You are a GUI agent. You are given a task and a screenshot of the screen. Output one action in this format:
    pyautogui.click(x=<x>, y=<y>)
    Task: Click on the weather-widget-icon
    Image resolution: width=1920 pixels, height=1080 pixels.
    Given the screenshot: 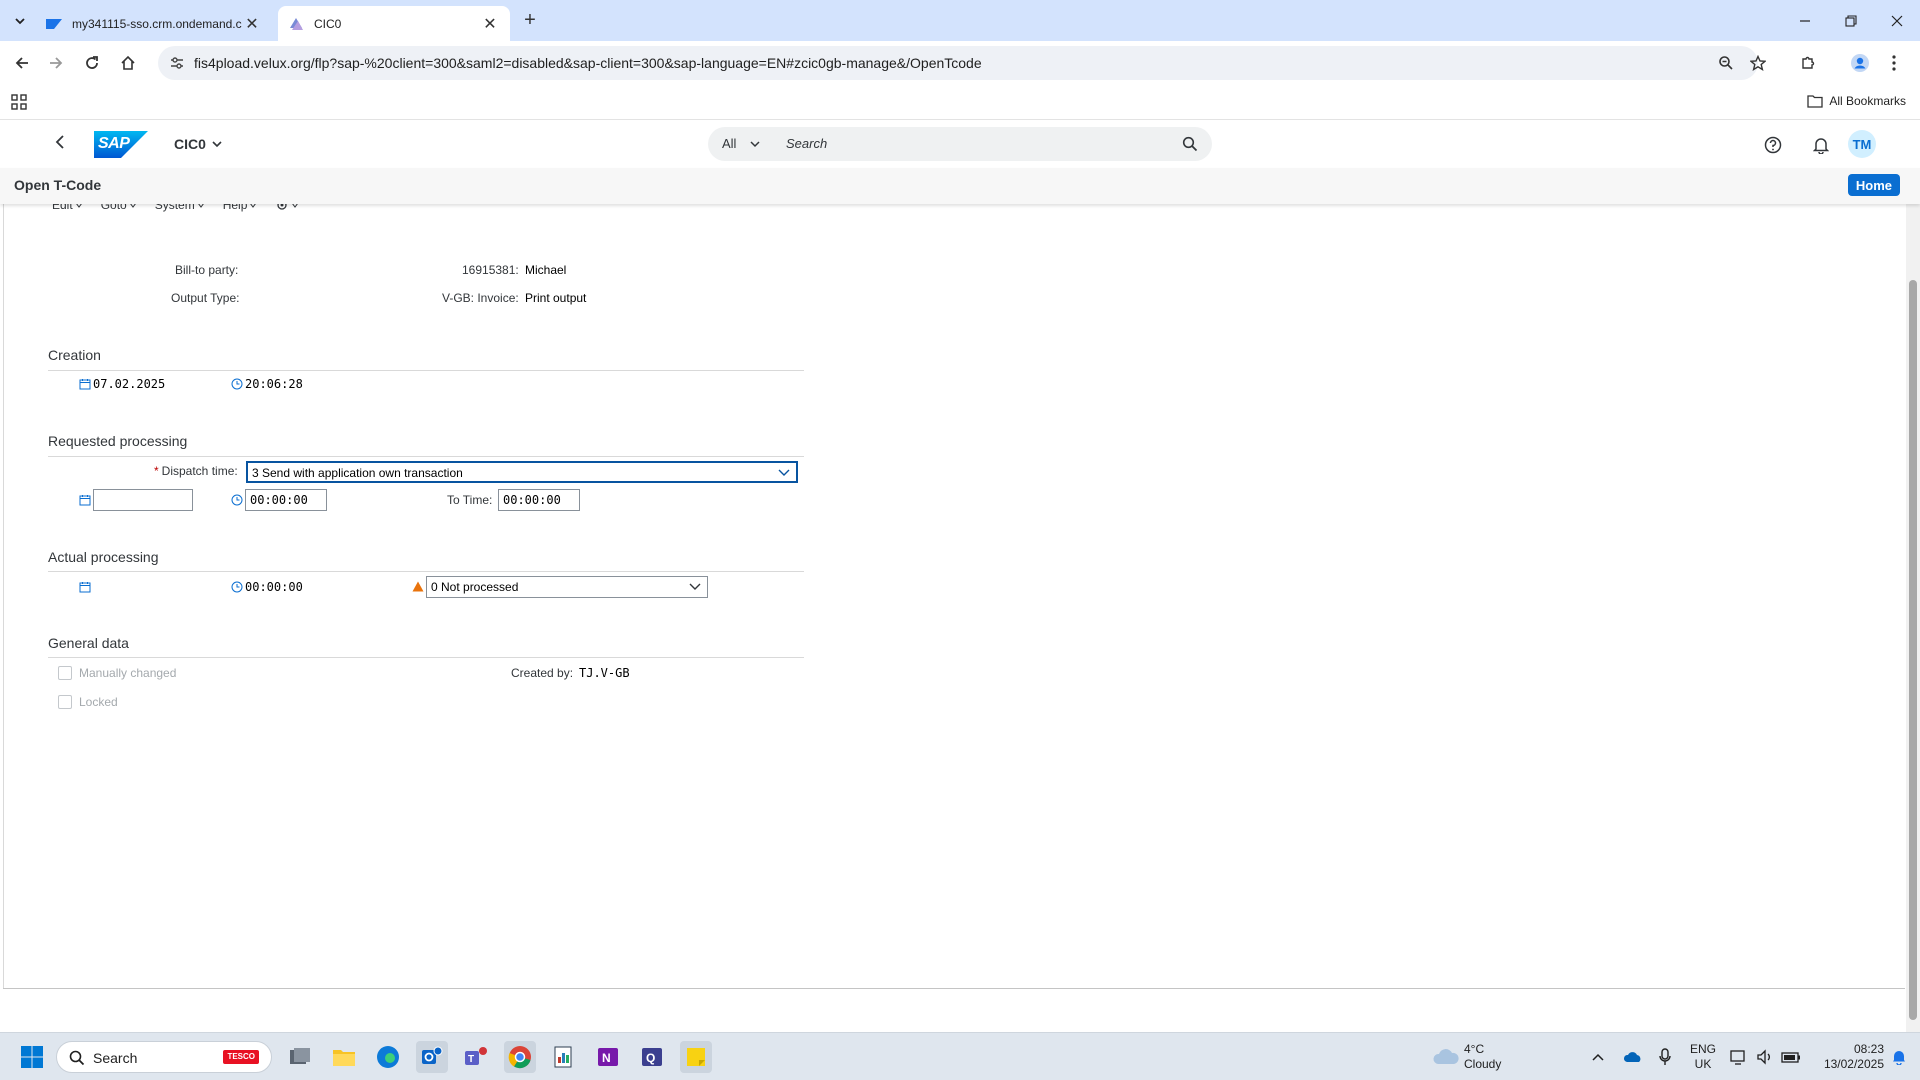 What is the action you would take?
    pyautogui.click(x=1446, y=1057)
    